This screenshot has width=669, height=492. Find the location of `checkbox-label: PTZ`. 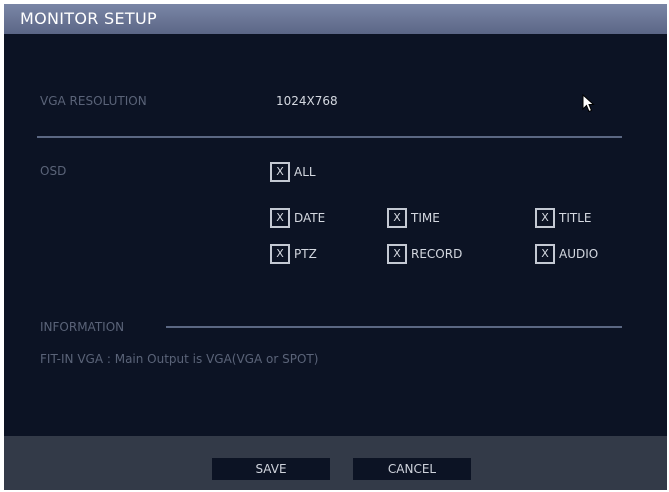

checkbox-label: PTZ is located at coordinates (305, 254).